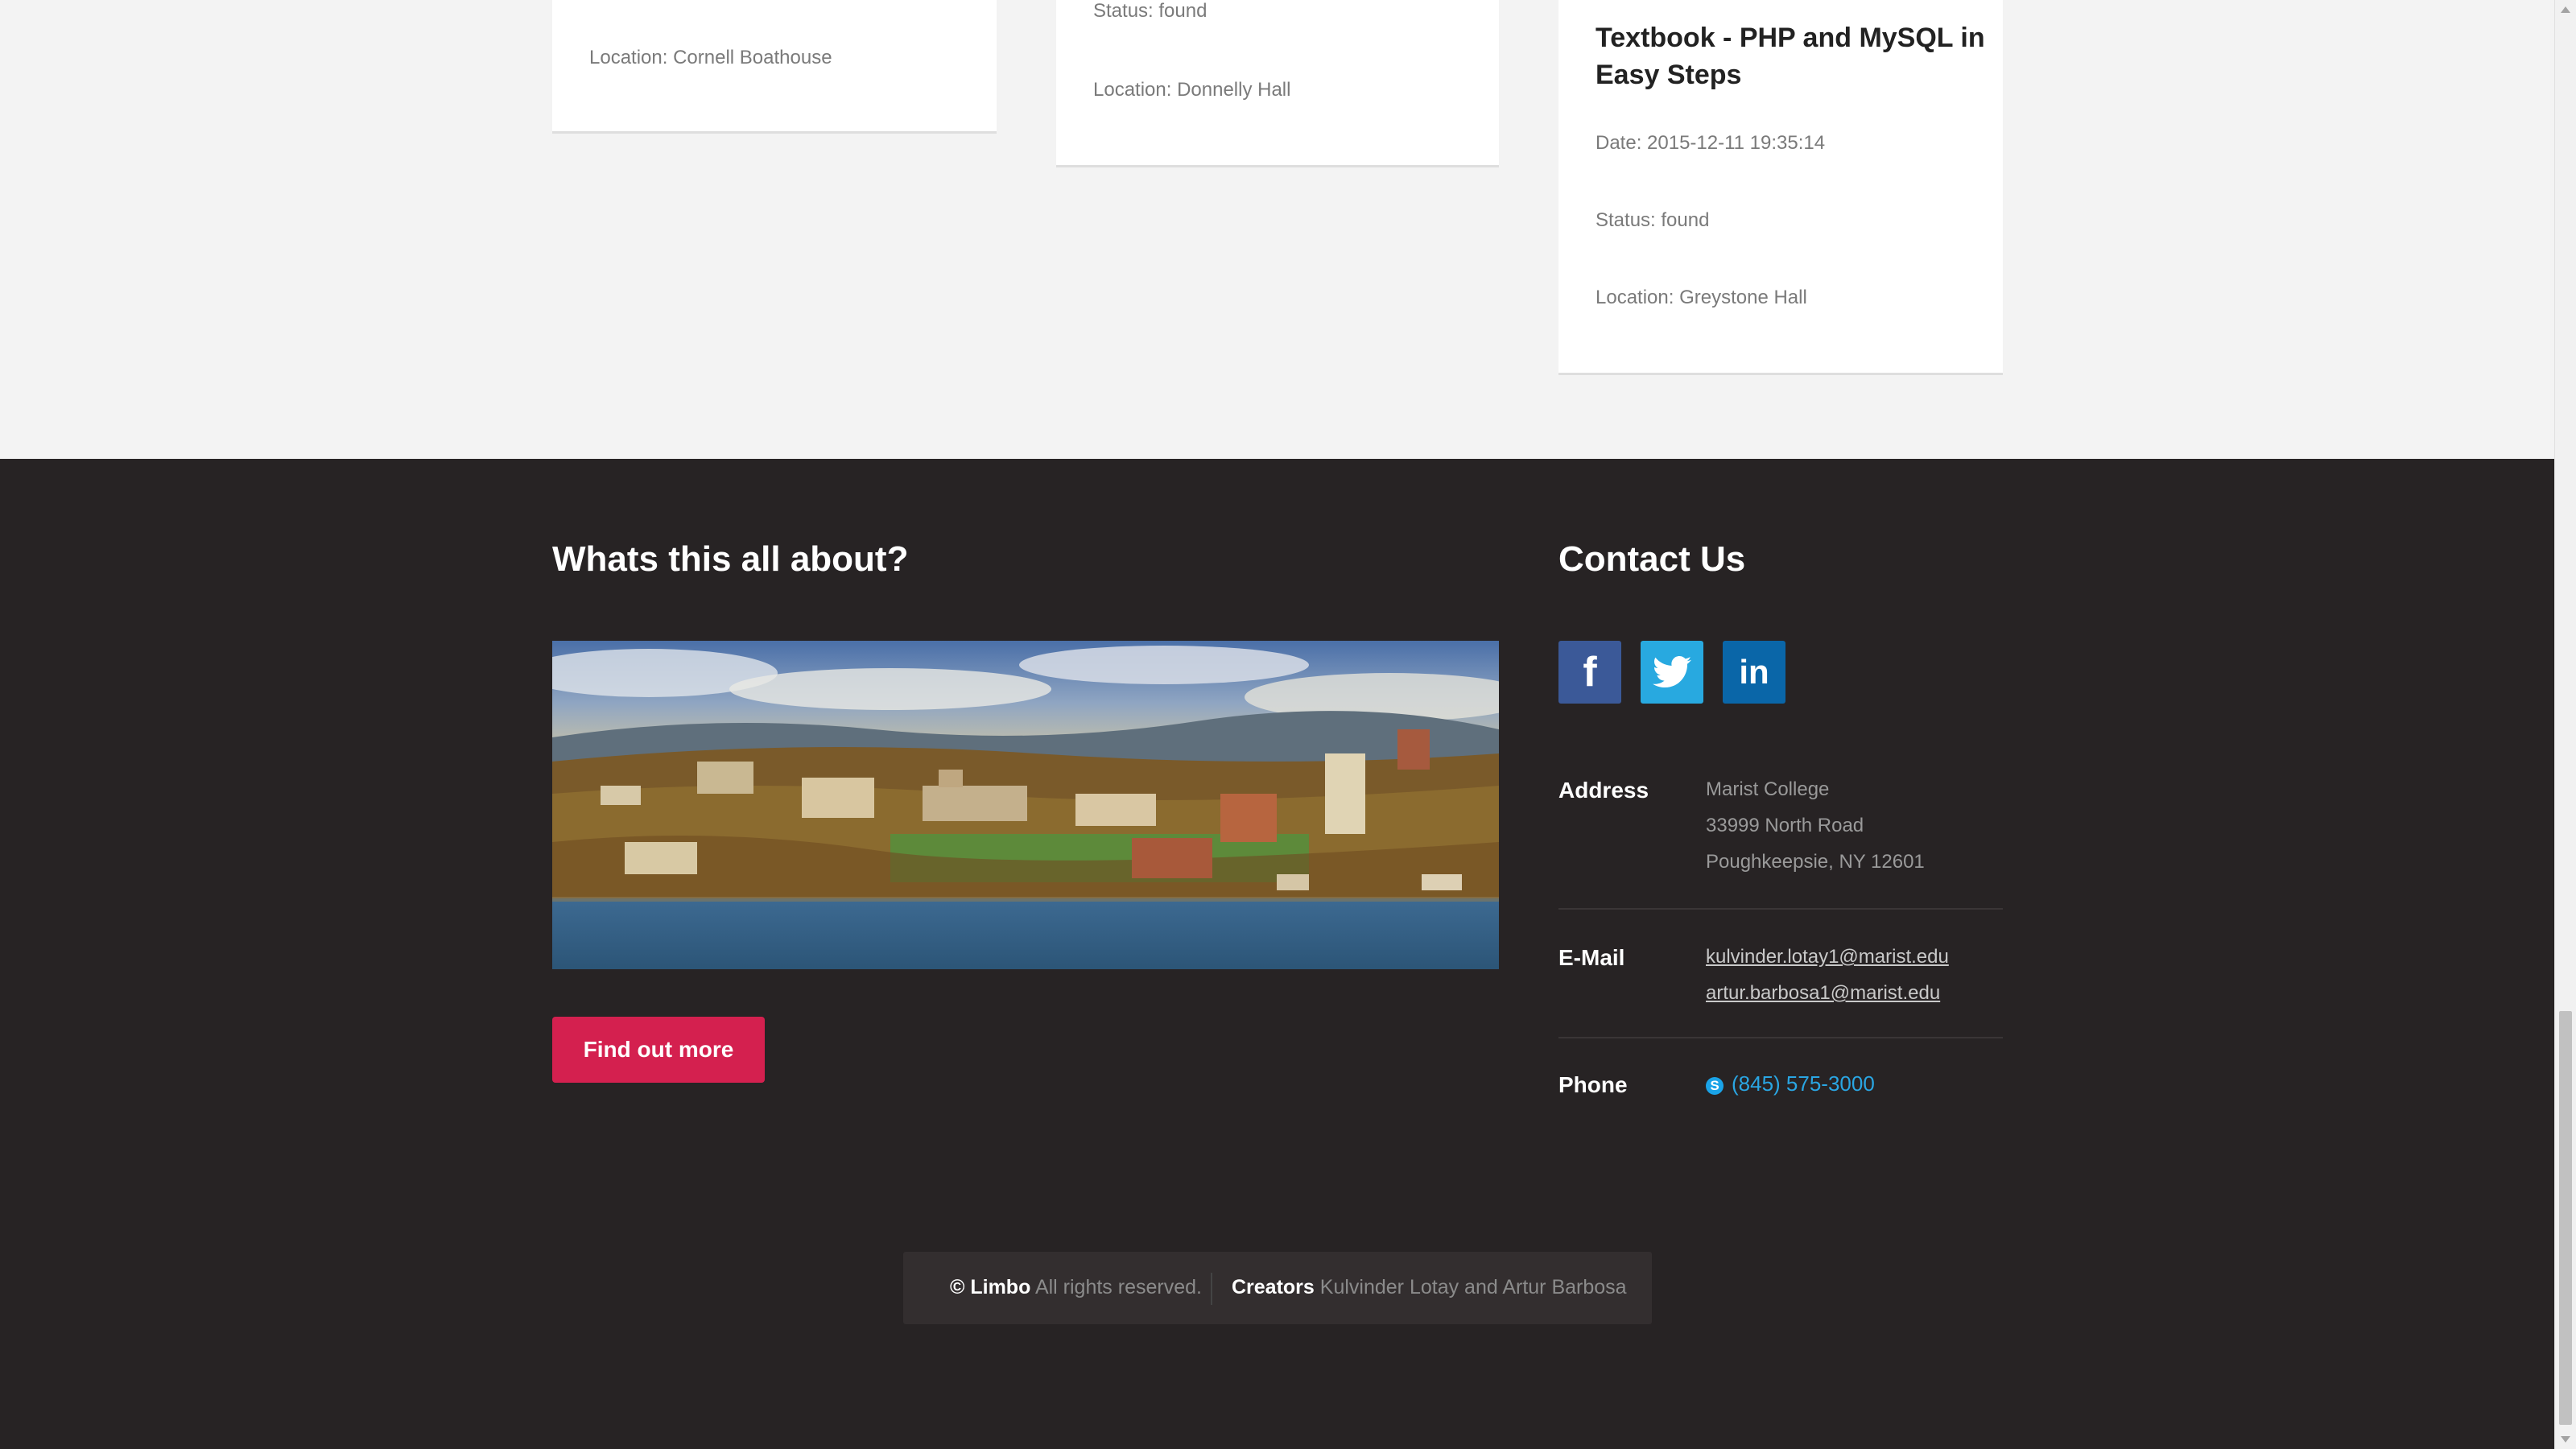 The image size is (2576, 1449). What do you see at coordinates (1652, 559) in the screenshot?
I see `contact-heading: Contact Us` at bounding box center [1652, 559].